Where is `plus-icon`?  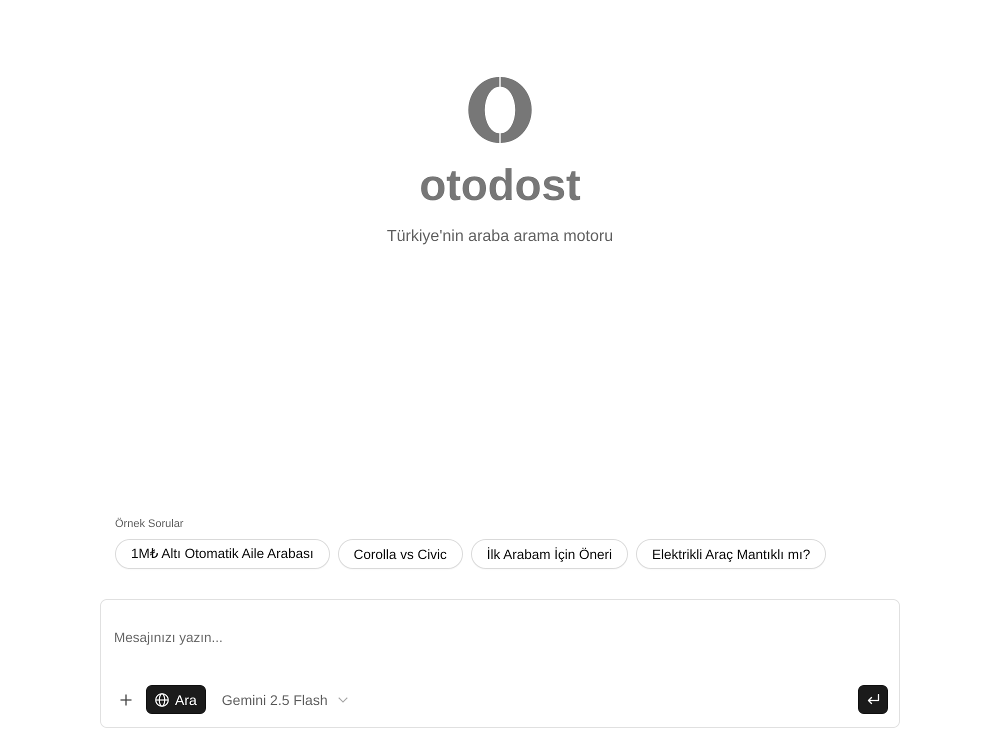
plus-icon is located at coordinates (126, 700).